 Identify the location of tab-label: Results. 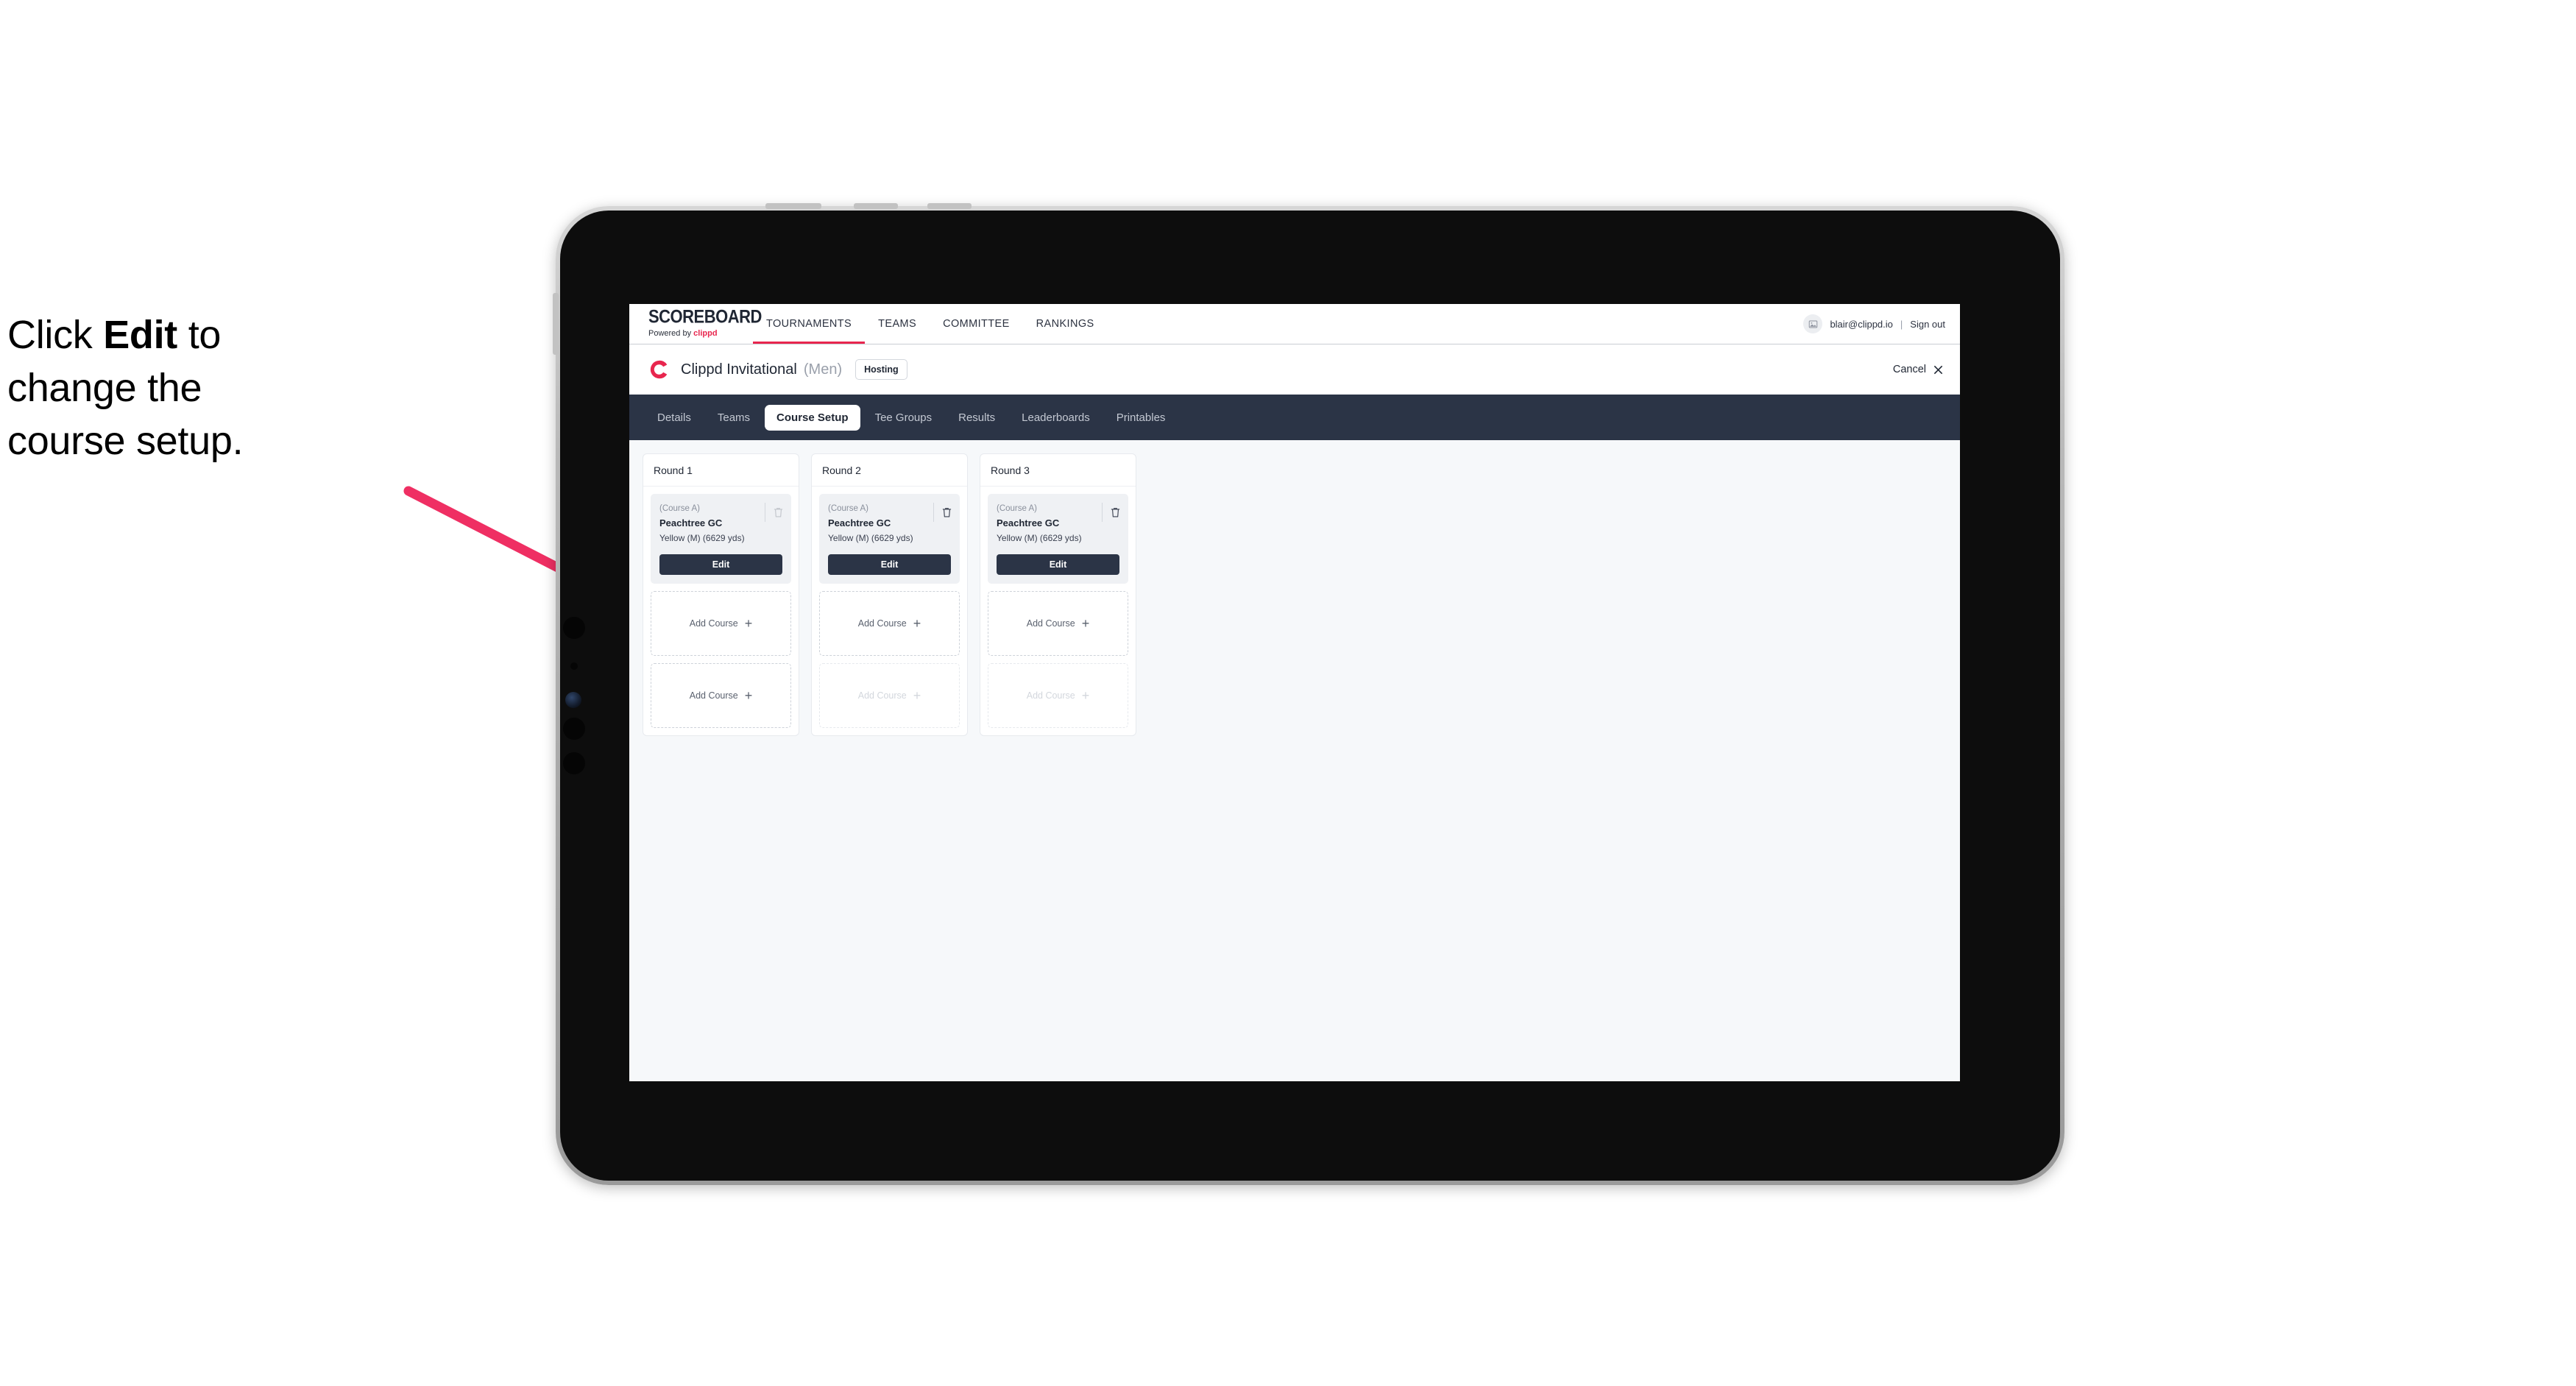
(977, 417).